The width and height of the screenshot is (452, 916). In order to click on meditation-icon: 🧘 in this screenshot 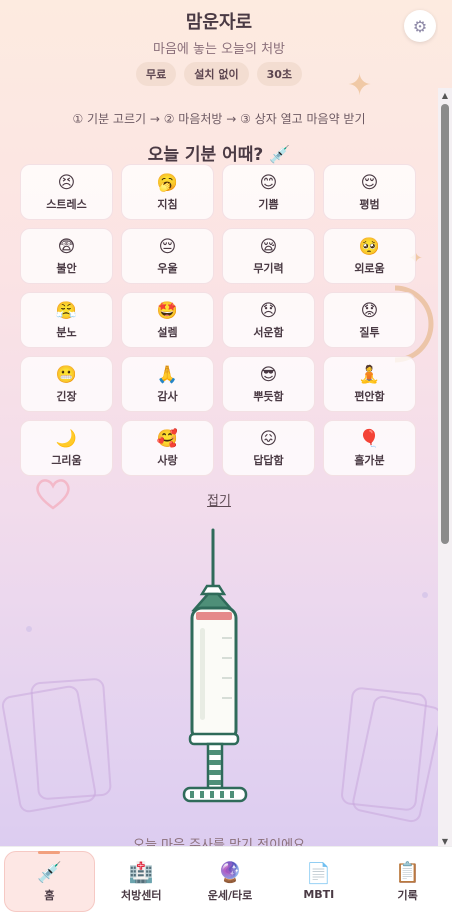, I will do `click(369, 374)`.